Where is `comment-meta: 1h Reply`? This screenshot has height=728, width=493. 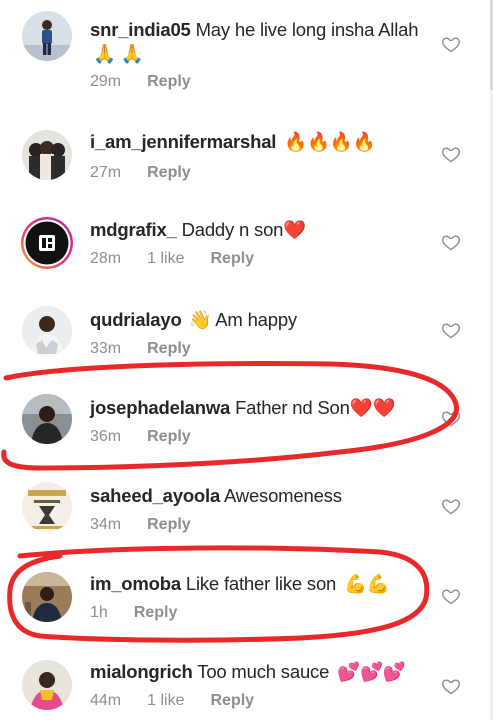
comment-meta: 1h Reply is located at coordinates (133, 613).